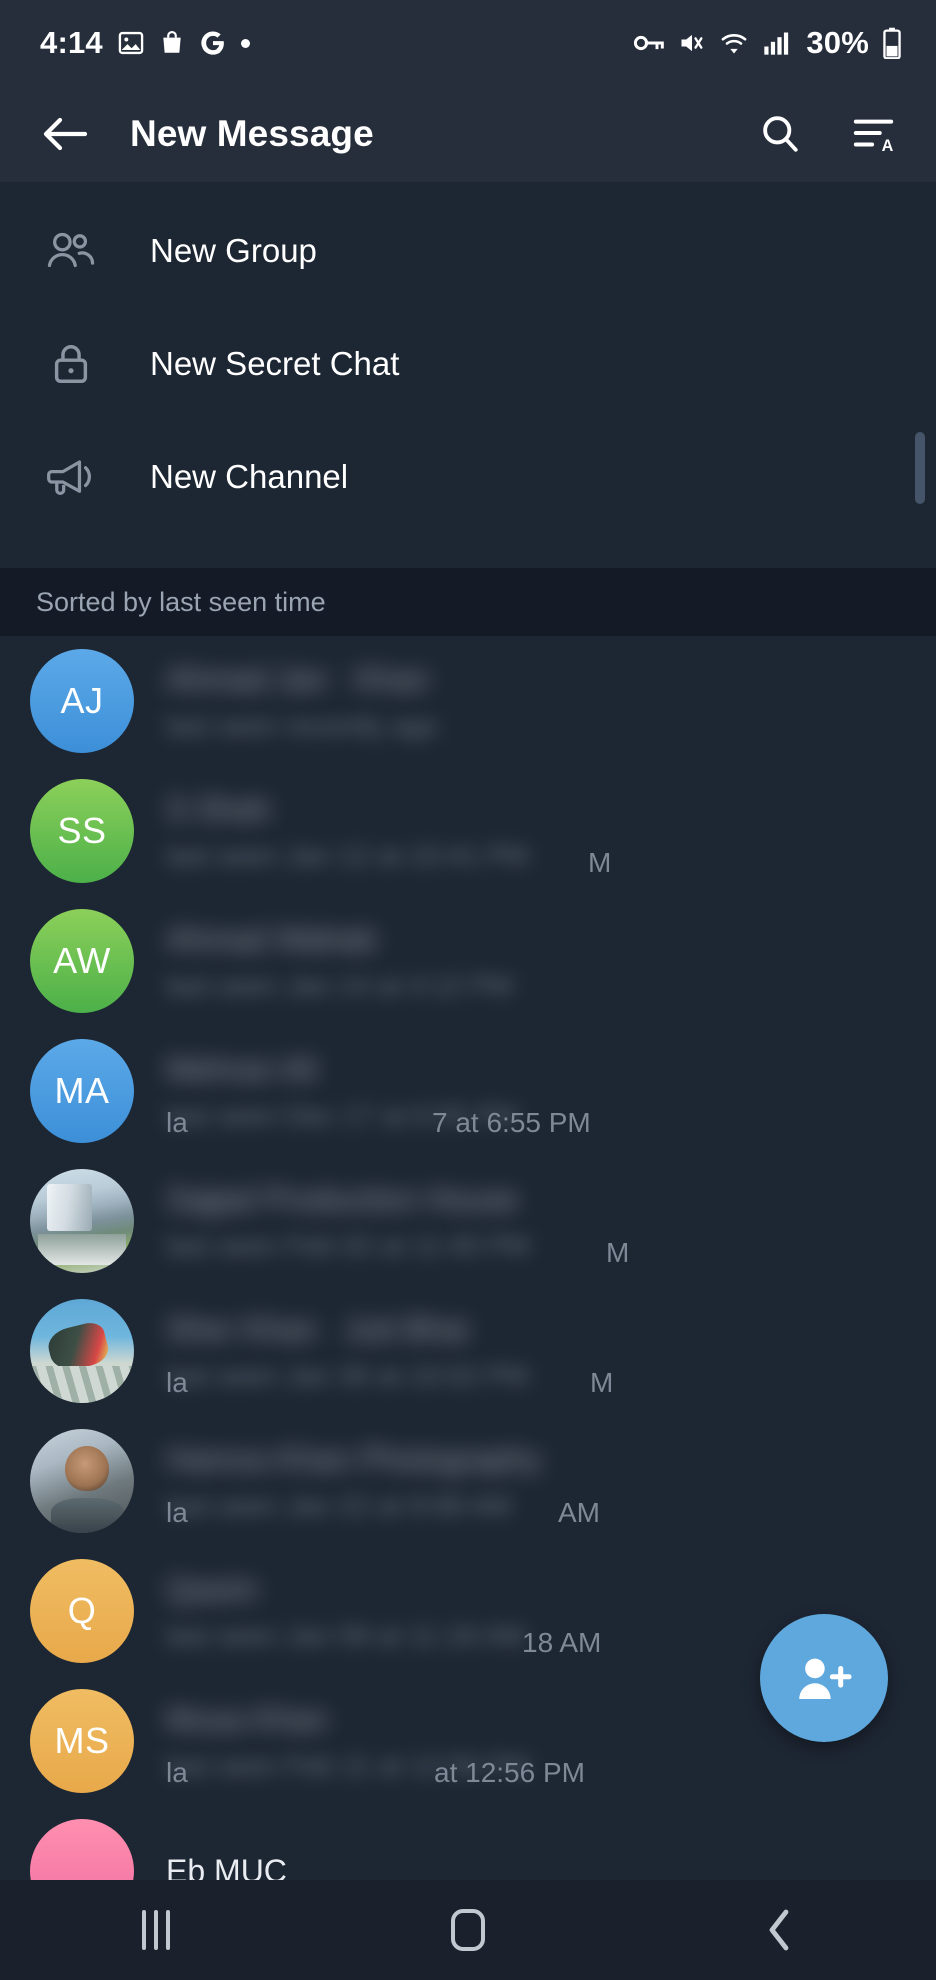  I want to click on search-icon, so click(780, 134).